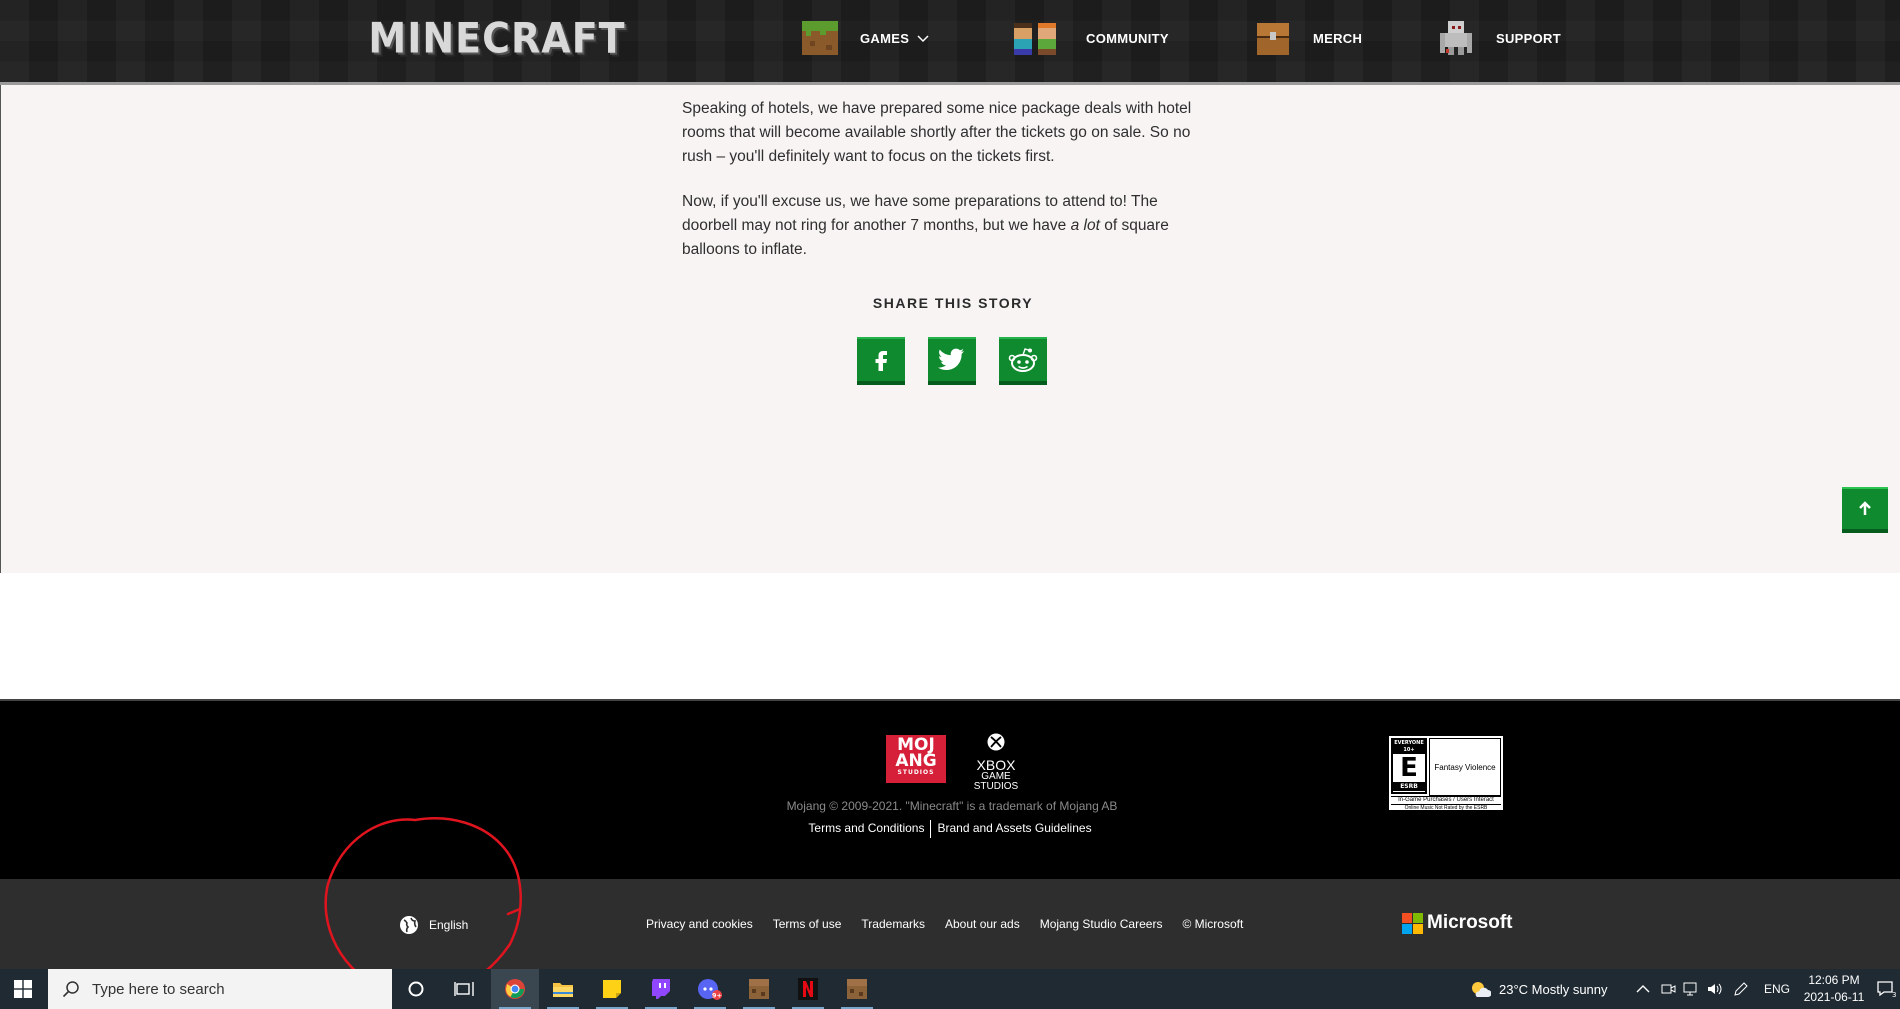 The height and width of the screenshot is (1009, 1900). What do you see at coordinates (996, 781) in the screenshot?
I see `xbox-logo-subtext: GAME STUDIOS` at bounding box center [996, 781].